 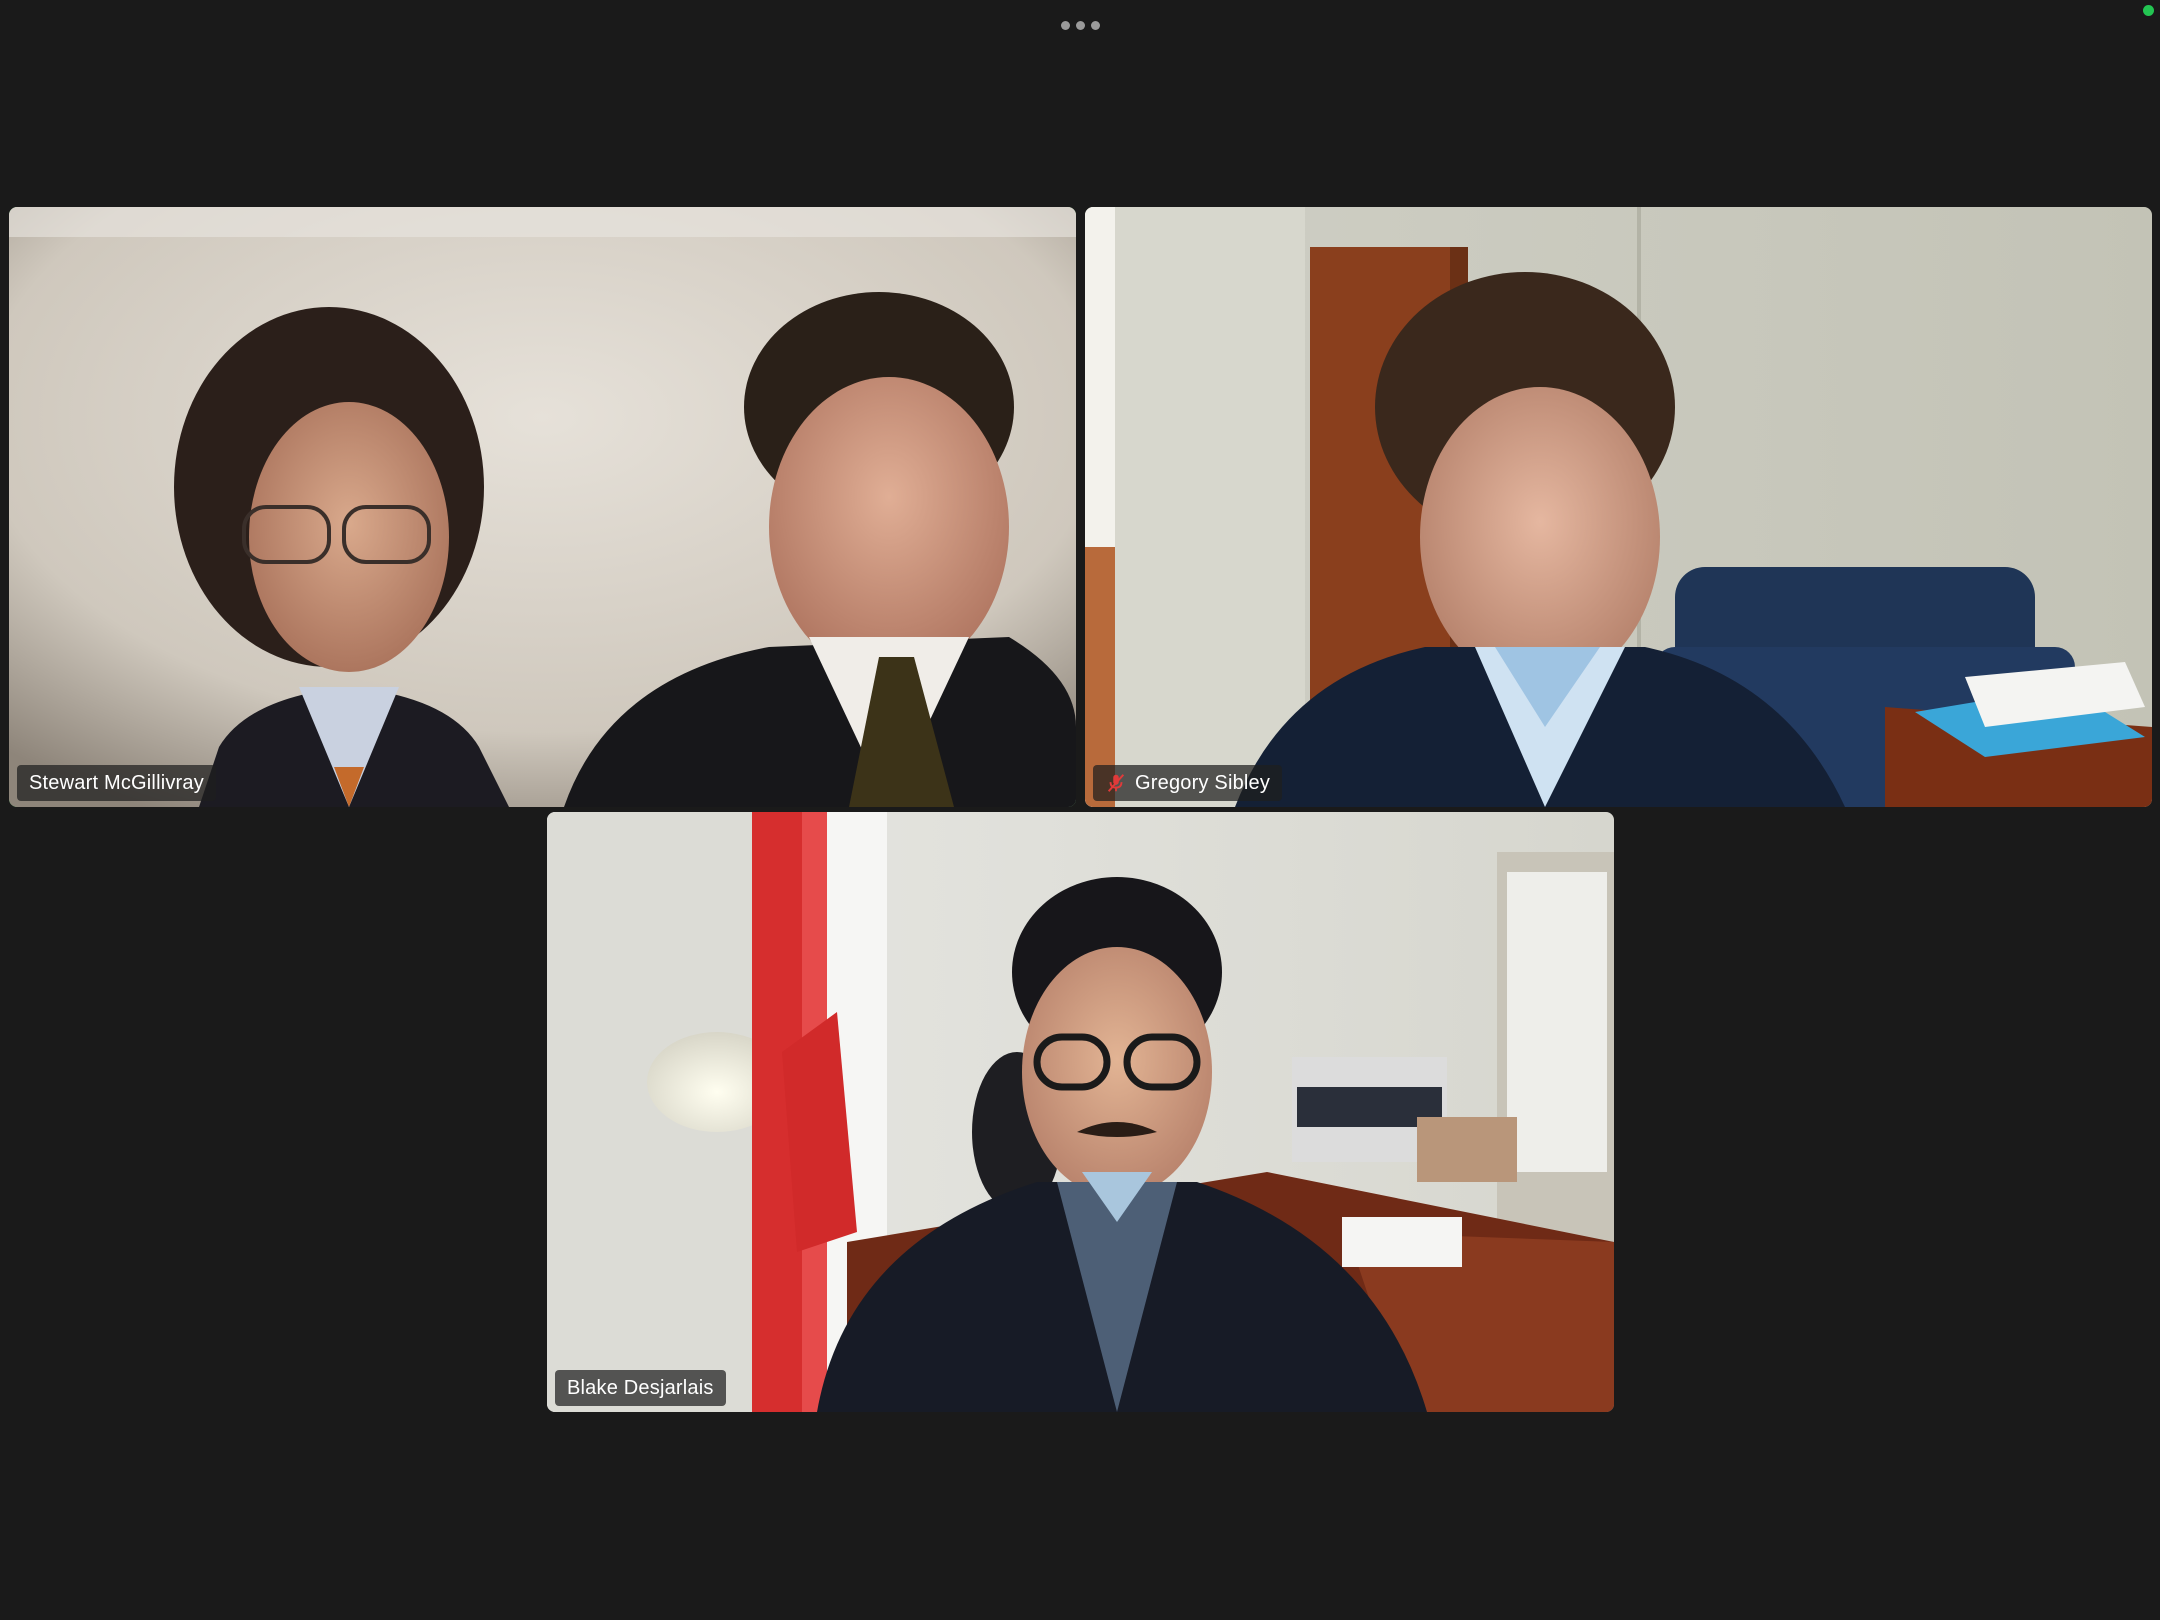 I want to click on participant-name: Blake Desjarlais, so click(x=640, y=1387).